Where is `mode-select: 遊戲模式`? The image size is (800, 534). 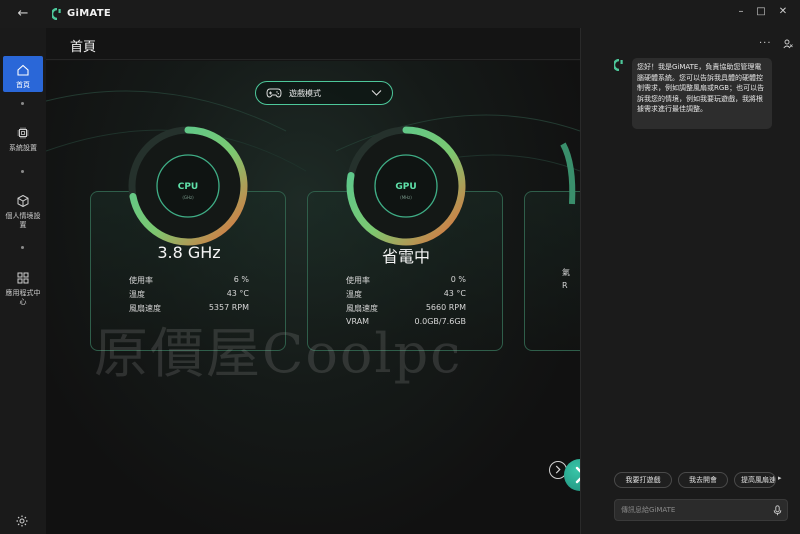
mode-select: 遊戲模式 is located at coordinates (324, 93).